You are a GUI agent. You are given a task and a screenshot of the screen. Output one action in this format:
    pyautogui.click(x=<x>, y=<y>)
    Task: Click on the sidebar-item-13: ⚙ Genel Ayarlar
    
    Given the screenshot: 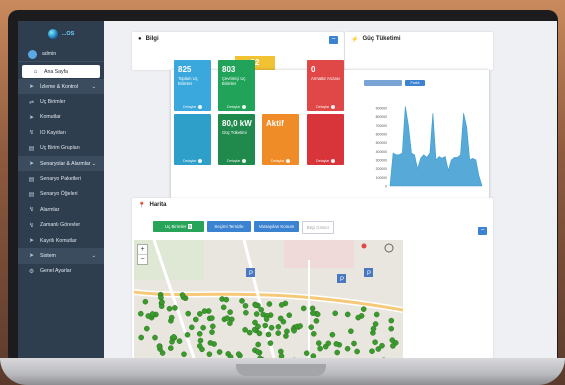 What is the action you would take?
    pyautogui.click(x=61, y=271)
    